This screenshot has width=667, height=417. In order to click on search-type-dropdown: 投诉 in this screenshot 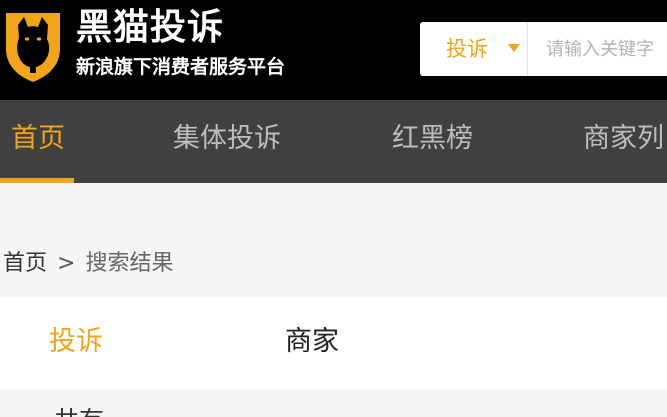, I will do `click(474, 49)`.